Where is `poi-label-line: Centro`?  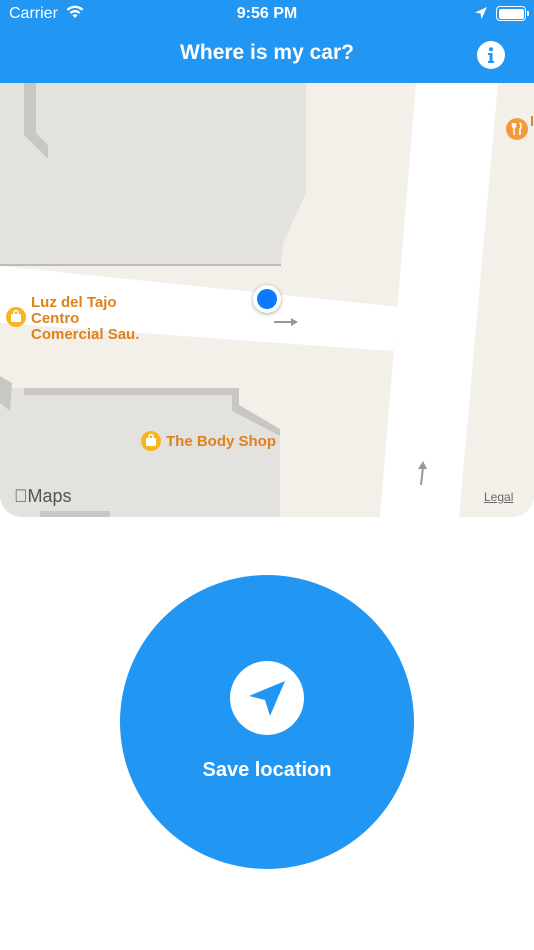 poi-label-line: Centro is located at coordinates (55, 318).